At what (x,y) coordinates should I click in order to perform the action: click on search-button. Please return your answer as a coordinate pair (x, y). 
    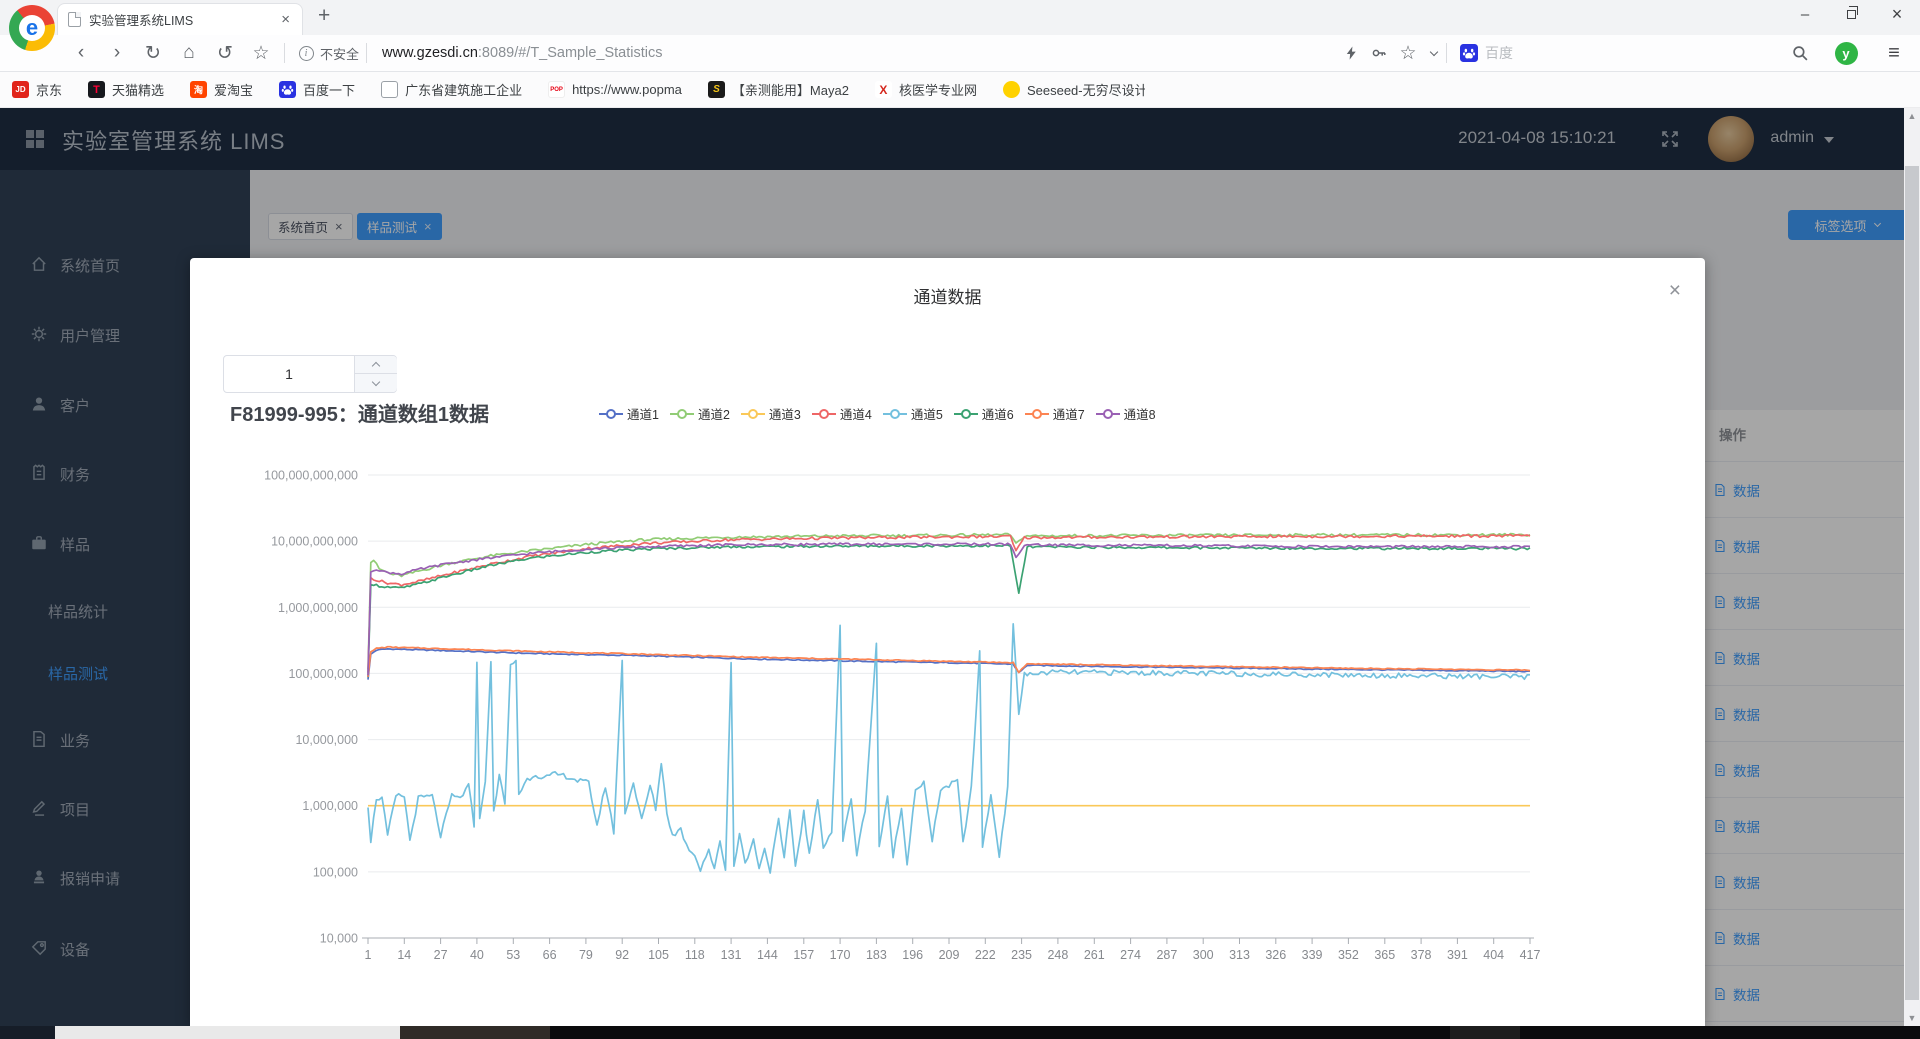
    Looking at the image, I should click on (1800, 53).